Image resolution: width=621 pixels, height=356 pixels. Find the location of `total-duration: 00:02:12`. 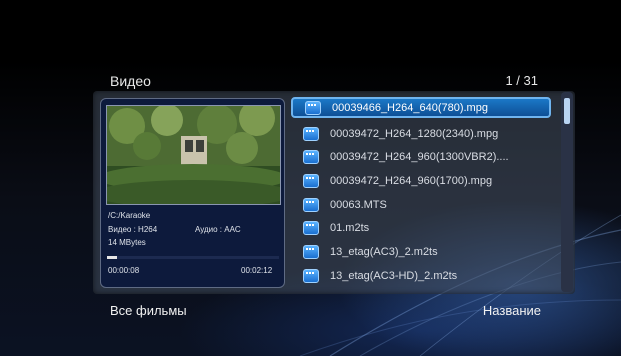

total-duration: 00:02:12 is located at coordinates (257, 270).